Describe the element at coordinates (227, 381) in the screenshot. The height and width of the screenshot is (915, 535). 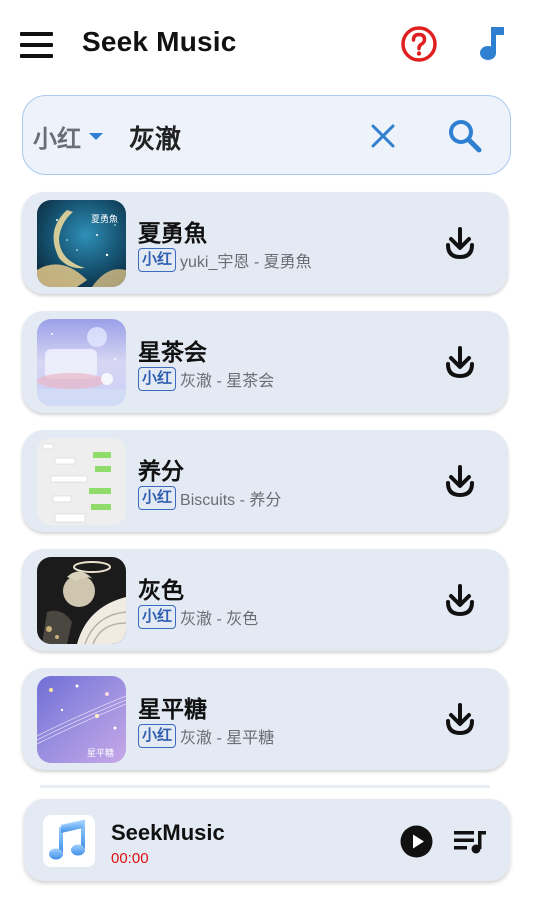
I see `artist-album-text: 灰澈 - 星茶会` at that location.